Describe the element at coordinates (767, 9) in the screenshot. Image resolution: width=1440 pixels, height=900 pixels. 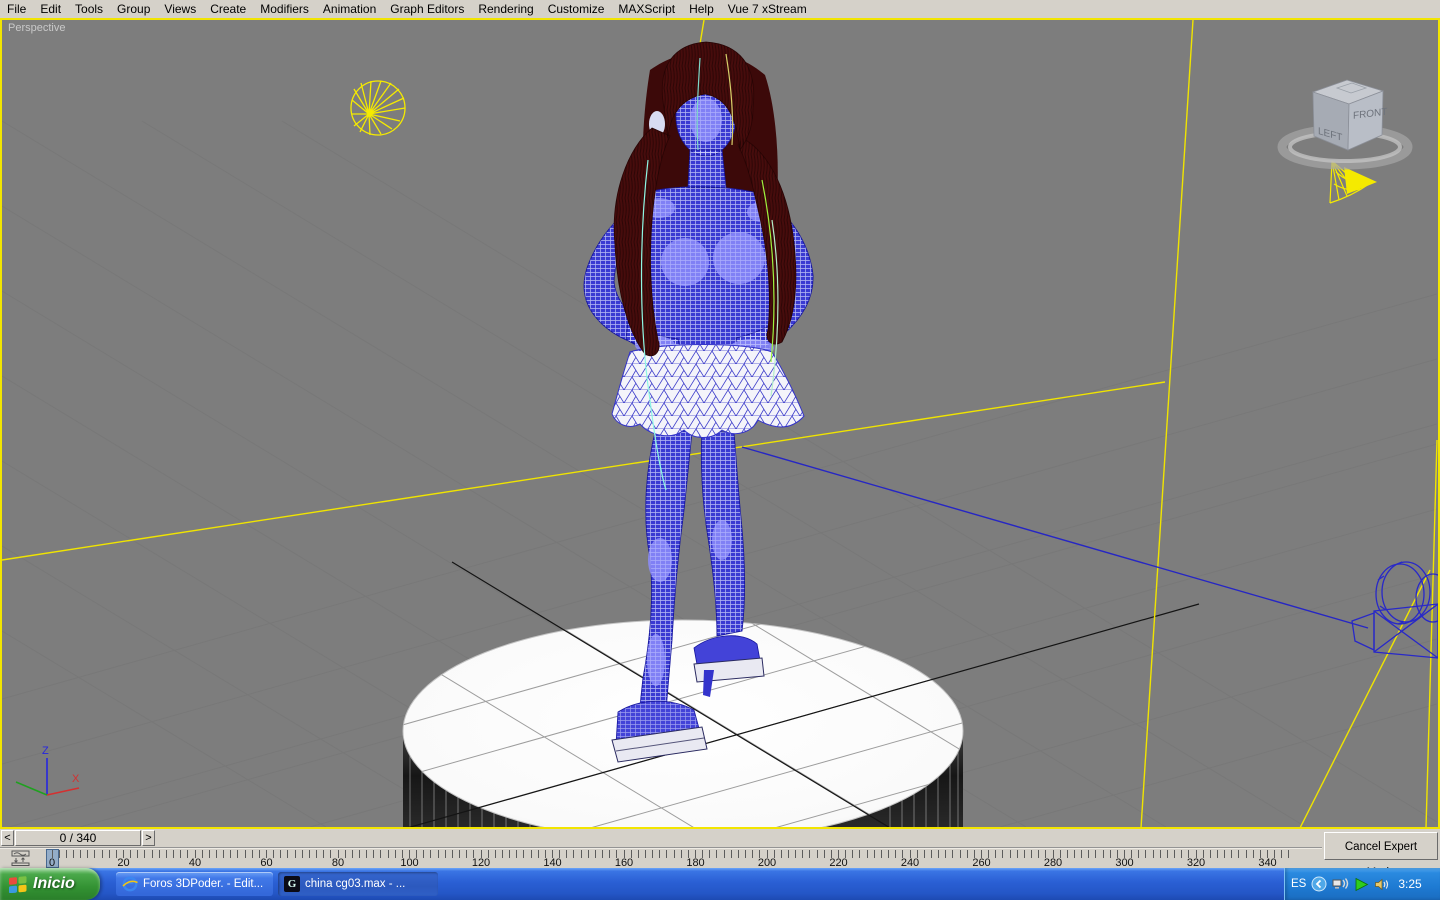
I see `menu-vue-7-xstream: Vue 7 xStream` at that location.